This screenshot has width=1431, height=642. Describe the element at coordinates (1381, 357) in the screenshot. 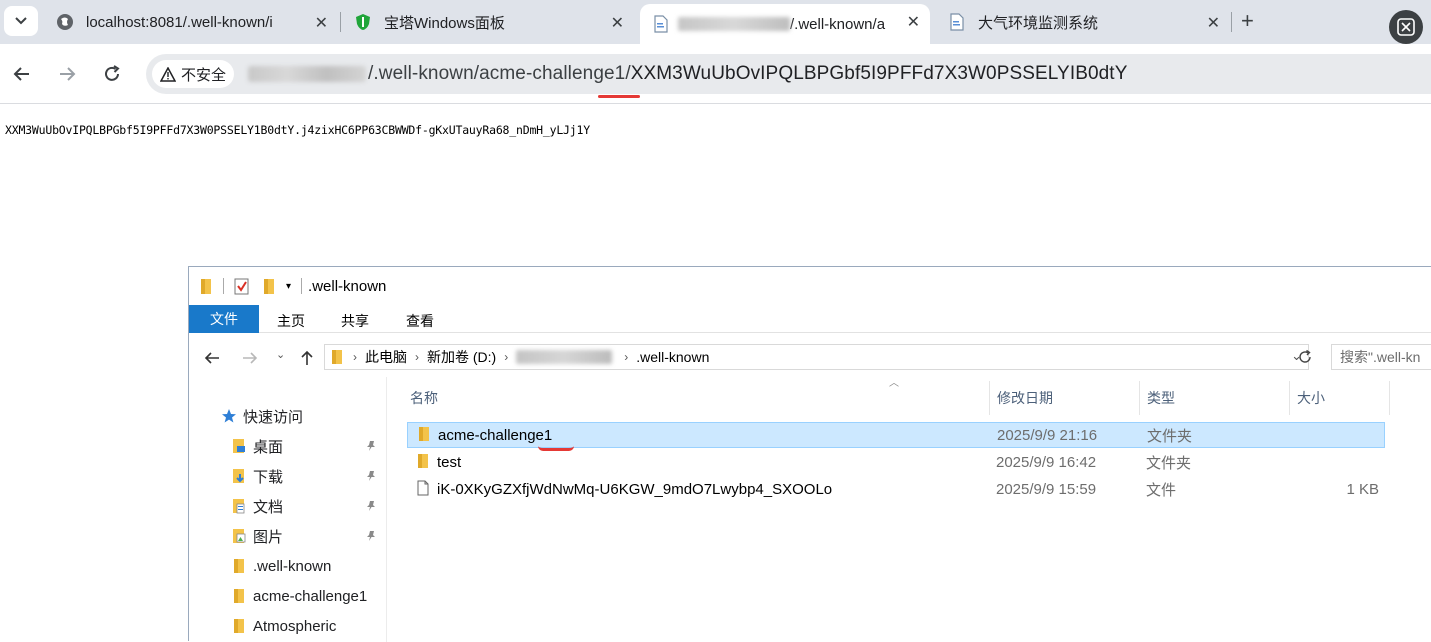

I see `explorer-search-input: 搜索".well-kn` at that location.